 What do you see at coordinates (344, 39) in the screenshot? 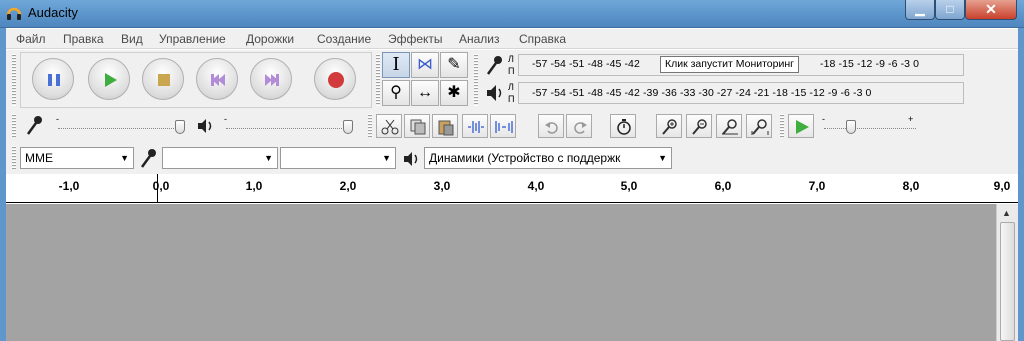
I see `menu-generate: Создание` at bounding box center [344, 39].